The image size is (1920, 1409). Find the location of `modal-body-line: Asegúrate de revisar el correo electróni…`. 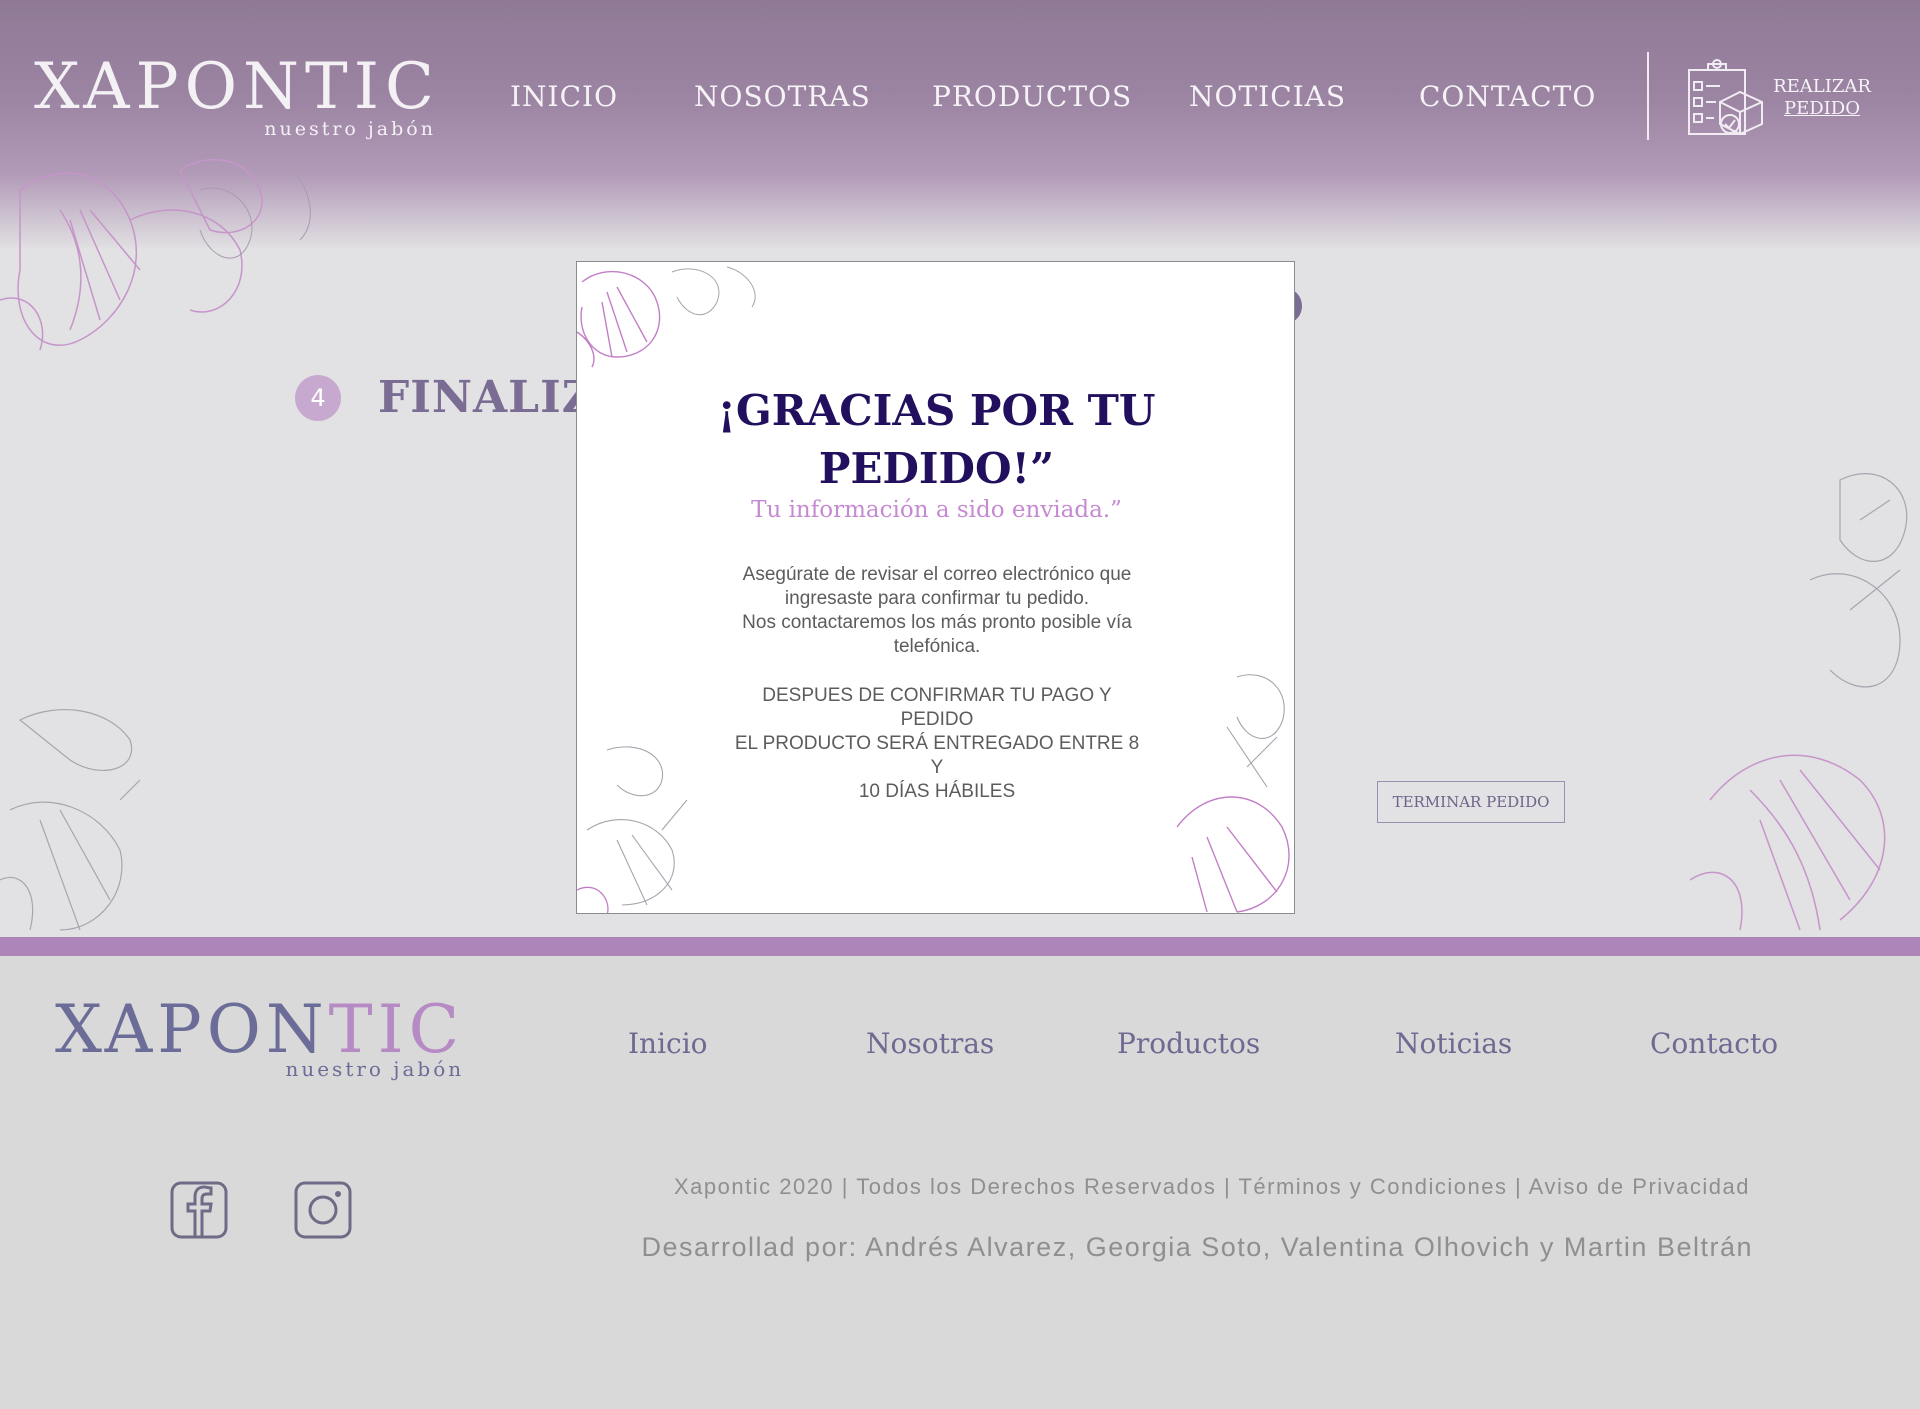

modal-body-line: Asegúrate de revisar el correo electróni… is located at coordinates (937, 574).